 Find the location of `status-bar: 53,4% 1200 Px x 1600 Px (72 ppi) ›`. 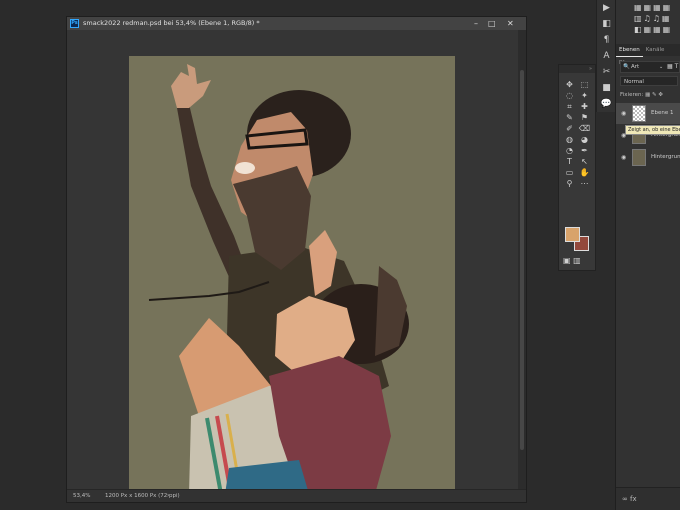

status-bar: 53,4% 1200 Px x 1600 Px (72 ppi) › is located at coordinates (296, 495).